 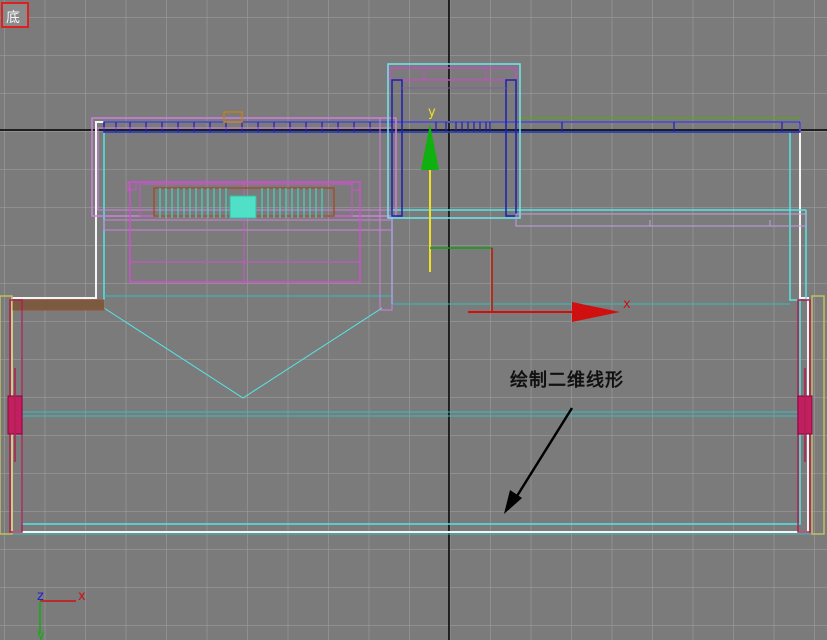 I want to click on triad-y-label: y, so click(x=41, y=634).